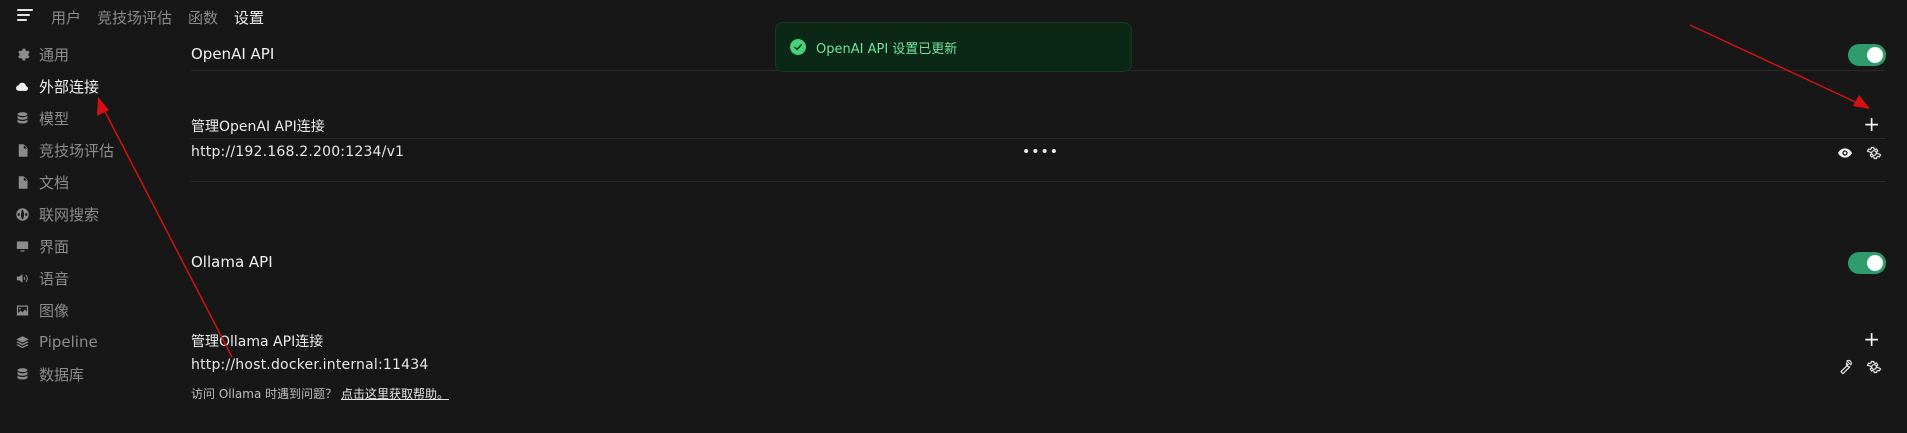  I want to click on layers-icon, so click(22, 342).